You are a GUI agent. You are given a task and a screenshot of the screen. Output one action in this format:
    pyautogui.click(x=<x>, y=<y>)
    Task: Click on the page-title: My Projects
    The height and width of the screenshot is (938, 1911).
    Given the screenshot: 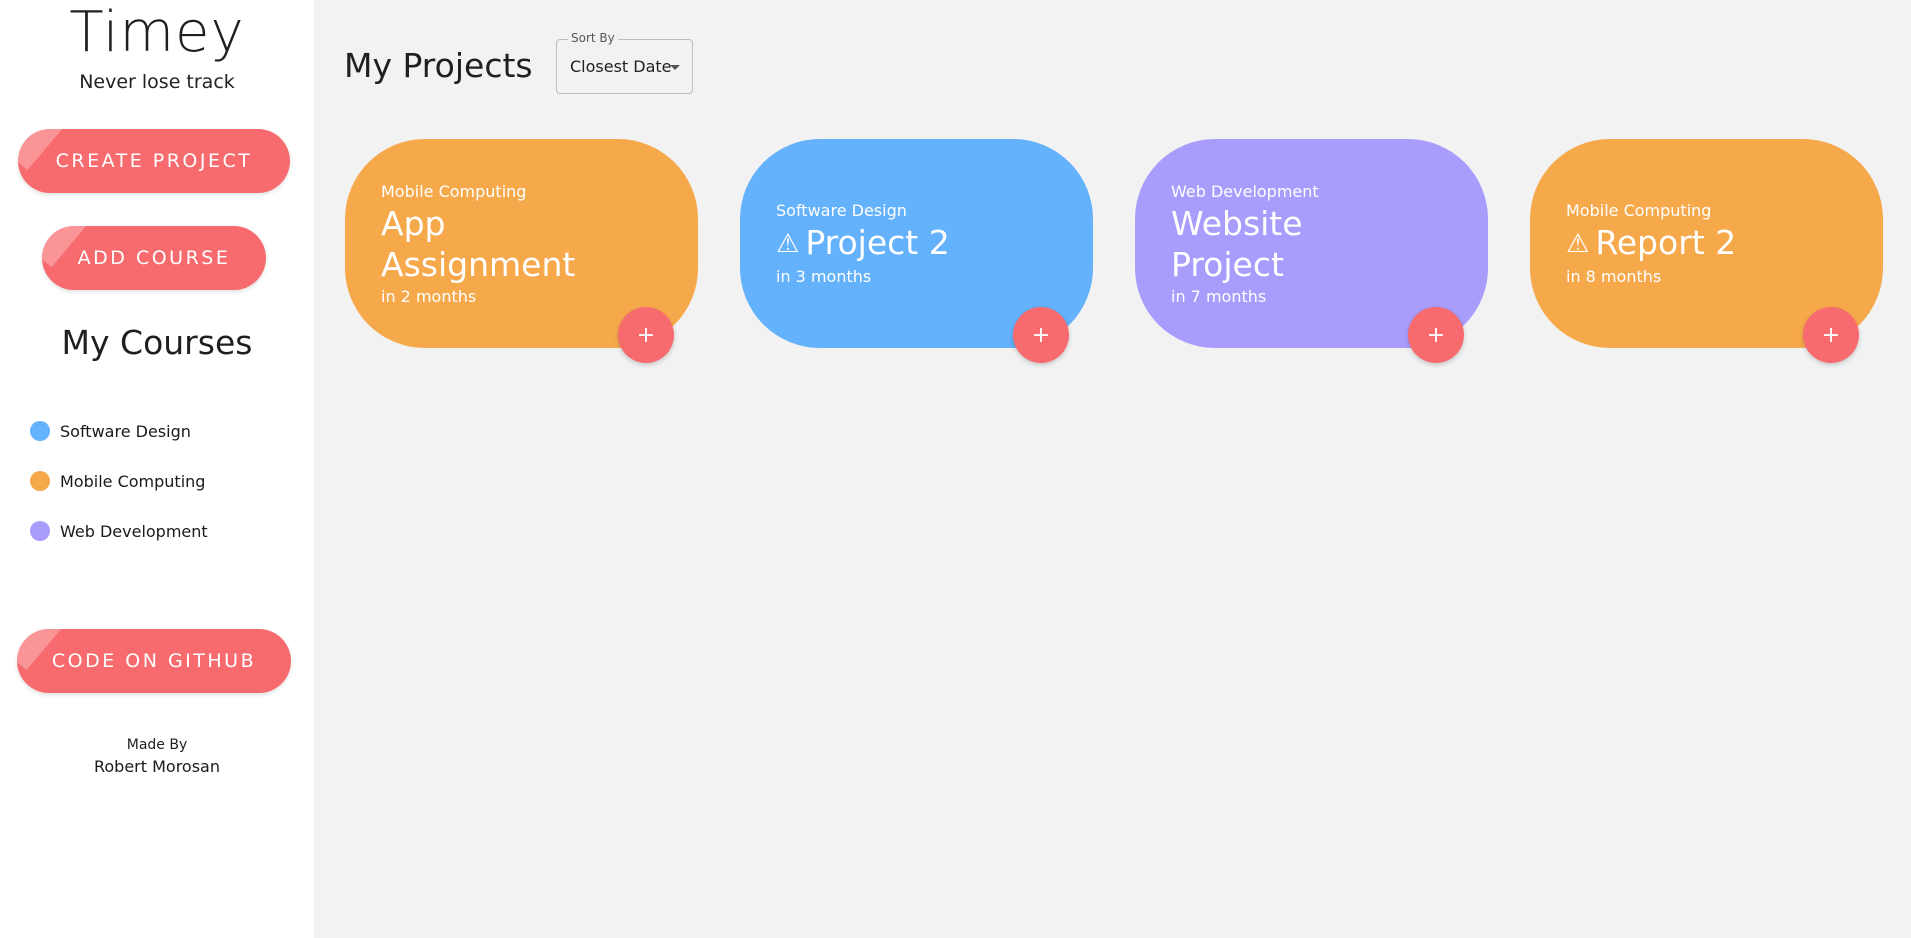 What is the action you would take?
    pyautogui.click(x=438, y=65)
    